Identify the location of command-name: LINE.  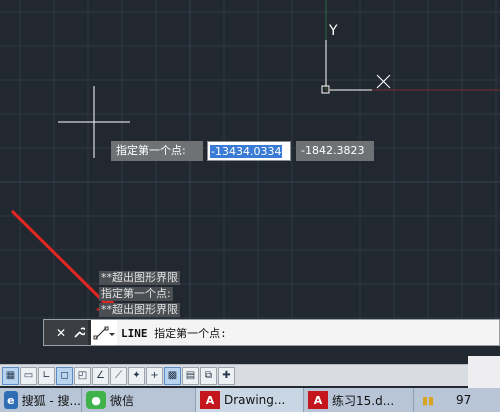
(134, 333).